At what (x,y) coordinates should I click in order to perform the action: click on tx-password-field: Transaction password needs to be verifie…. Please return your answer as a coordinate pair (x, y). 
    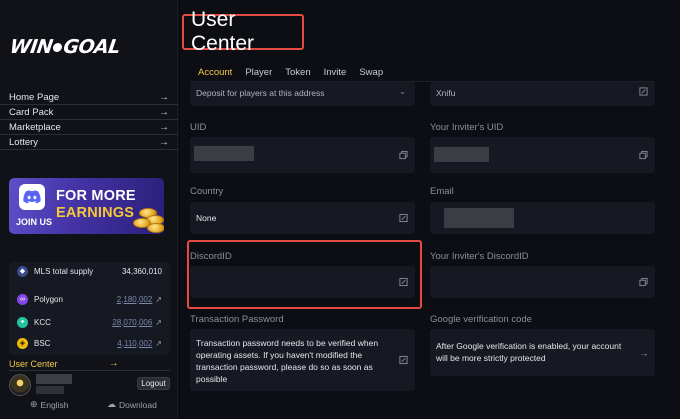
    Looking at the image, I should click on (302, 360).